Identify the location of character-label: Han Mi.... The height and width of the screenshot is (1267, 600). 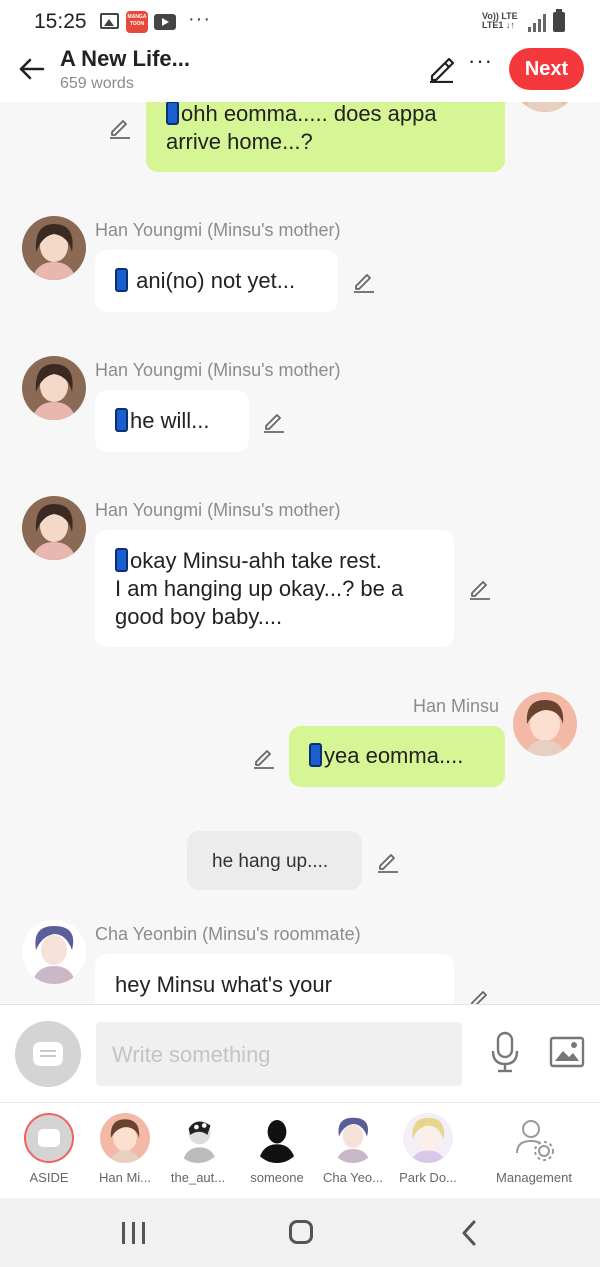
(124, 1177).